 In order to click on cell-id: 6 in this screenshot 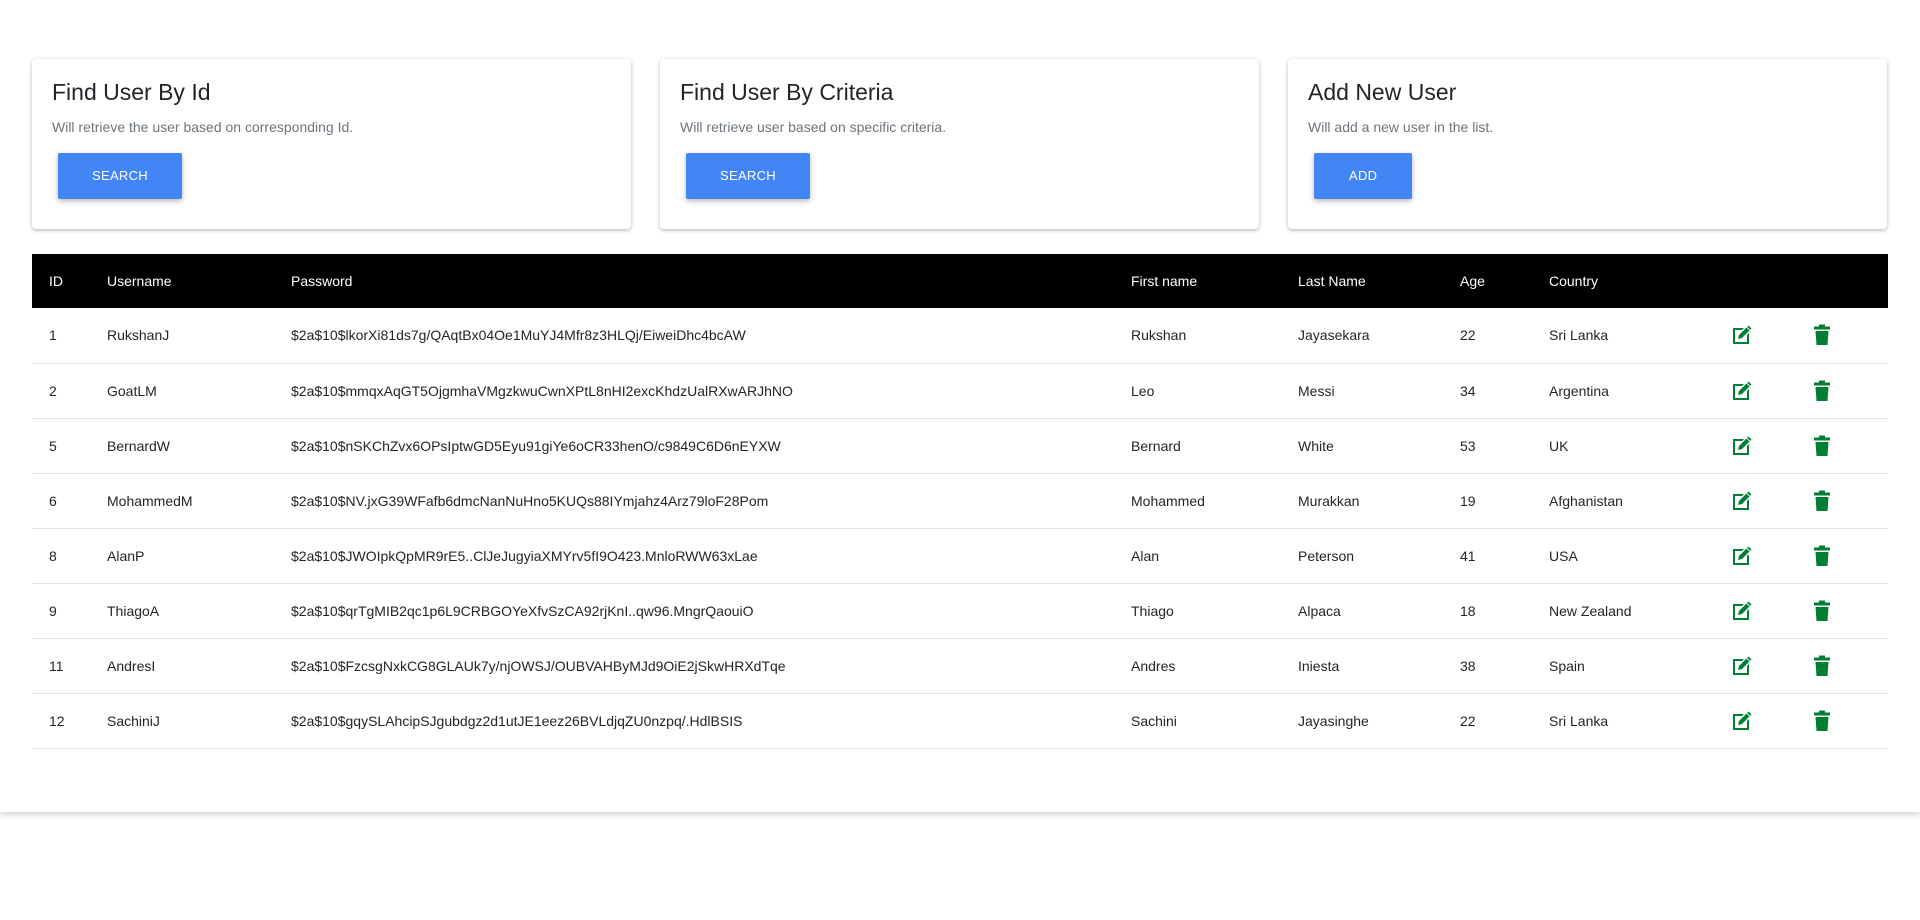, I will do `click(69, 501)`.